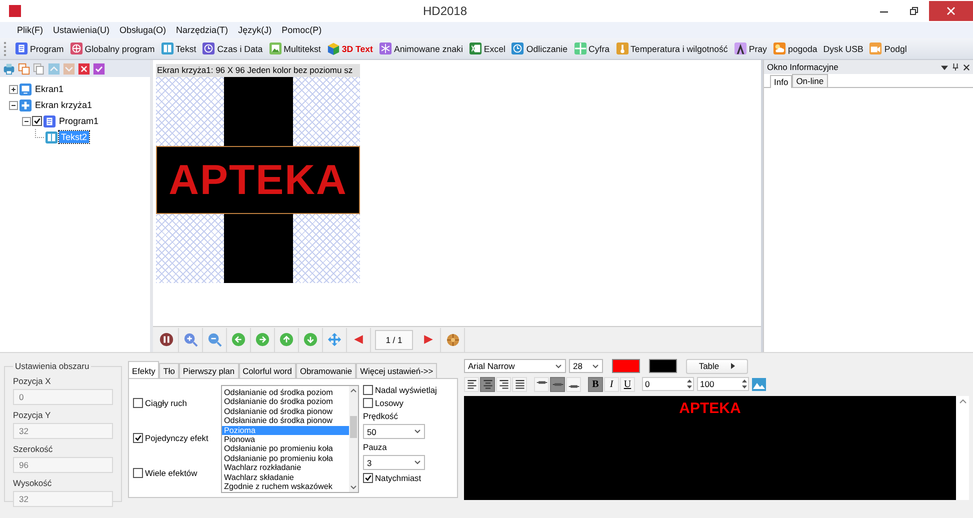 This screenshot has width=973, height=518. What do you see at coordinates (190, 111) in the screenshot?
I see `transparent-area` at bounding box center [190, 111].